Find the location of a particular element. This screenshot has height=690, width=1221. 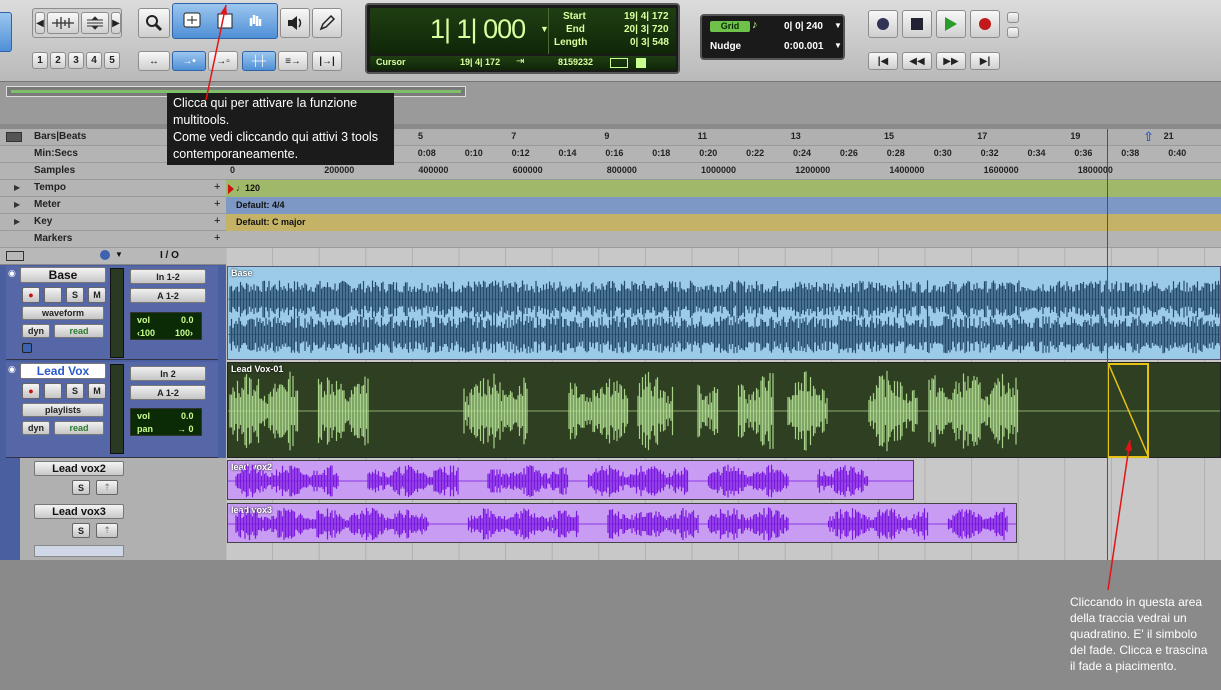

rewind-button: ◀◀ is located at coordinates (917, 61).